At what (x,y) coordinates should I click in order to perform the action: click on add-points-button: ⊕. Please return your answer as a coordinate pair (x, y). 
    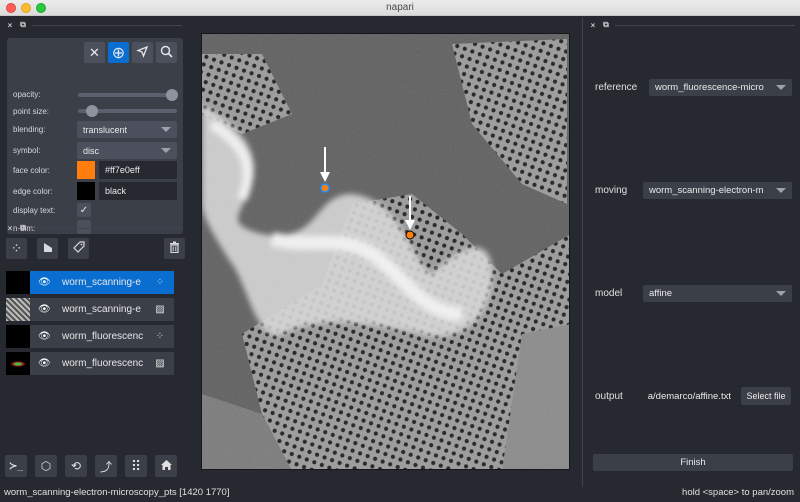
    Looking at the image, I should click on (118, 52).